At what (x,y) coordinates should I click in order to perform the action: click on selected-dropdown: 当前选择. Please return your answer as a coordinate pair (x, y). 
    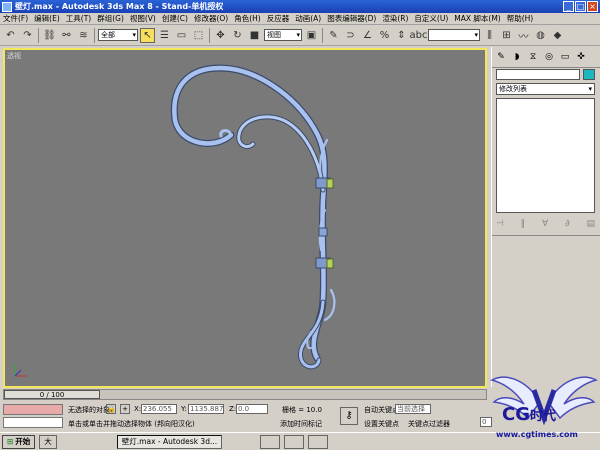
    Looking at the image, I should click on (413, 409).